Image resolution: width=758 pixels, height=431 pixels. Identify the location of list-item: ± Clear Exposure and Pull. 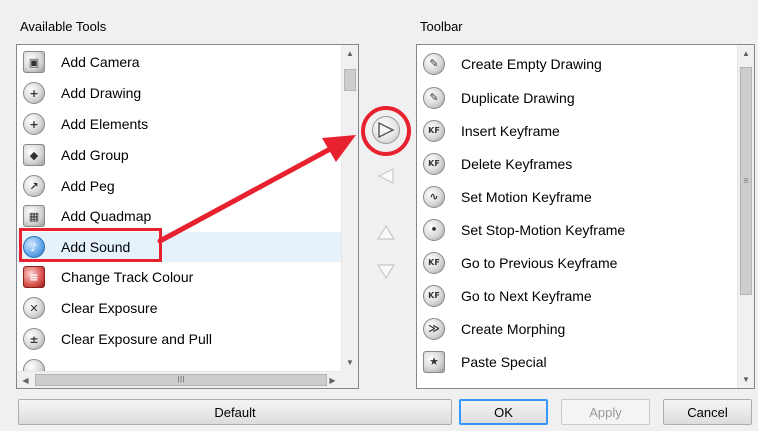
(179, 339).